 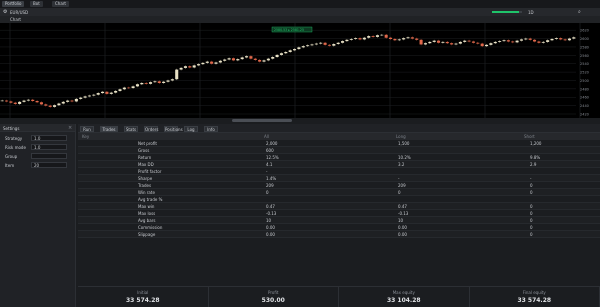 I want to click on summary-cell: Max equity 33 104.28, so click(x=404, y=297).